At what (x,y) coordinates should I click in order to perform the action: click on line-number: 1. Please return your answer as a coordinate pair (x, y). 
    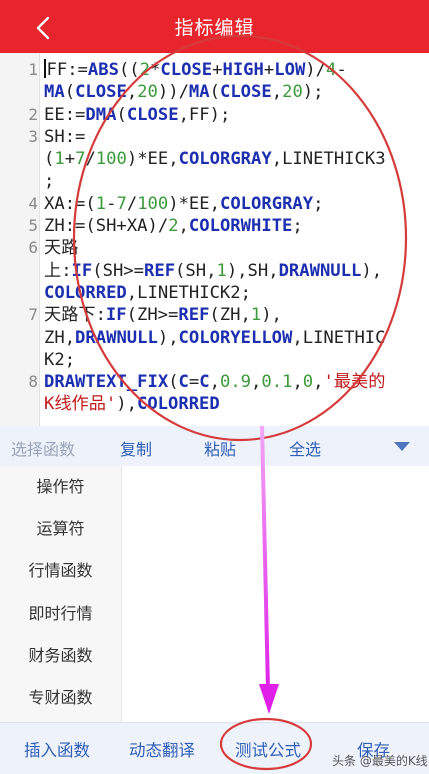
    Looking at the image, I should click on (33, 69).